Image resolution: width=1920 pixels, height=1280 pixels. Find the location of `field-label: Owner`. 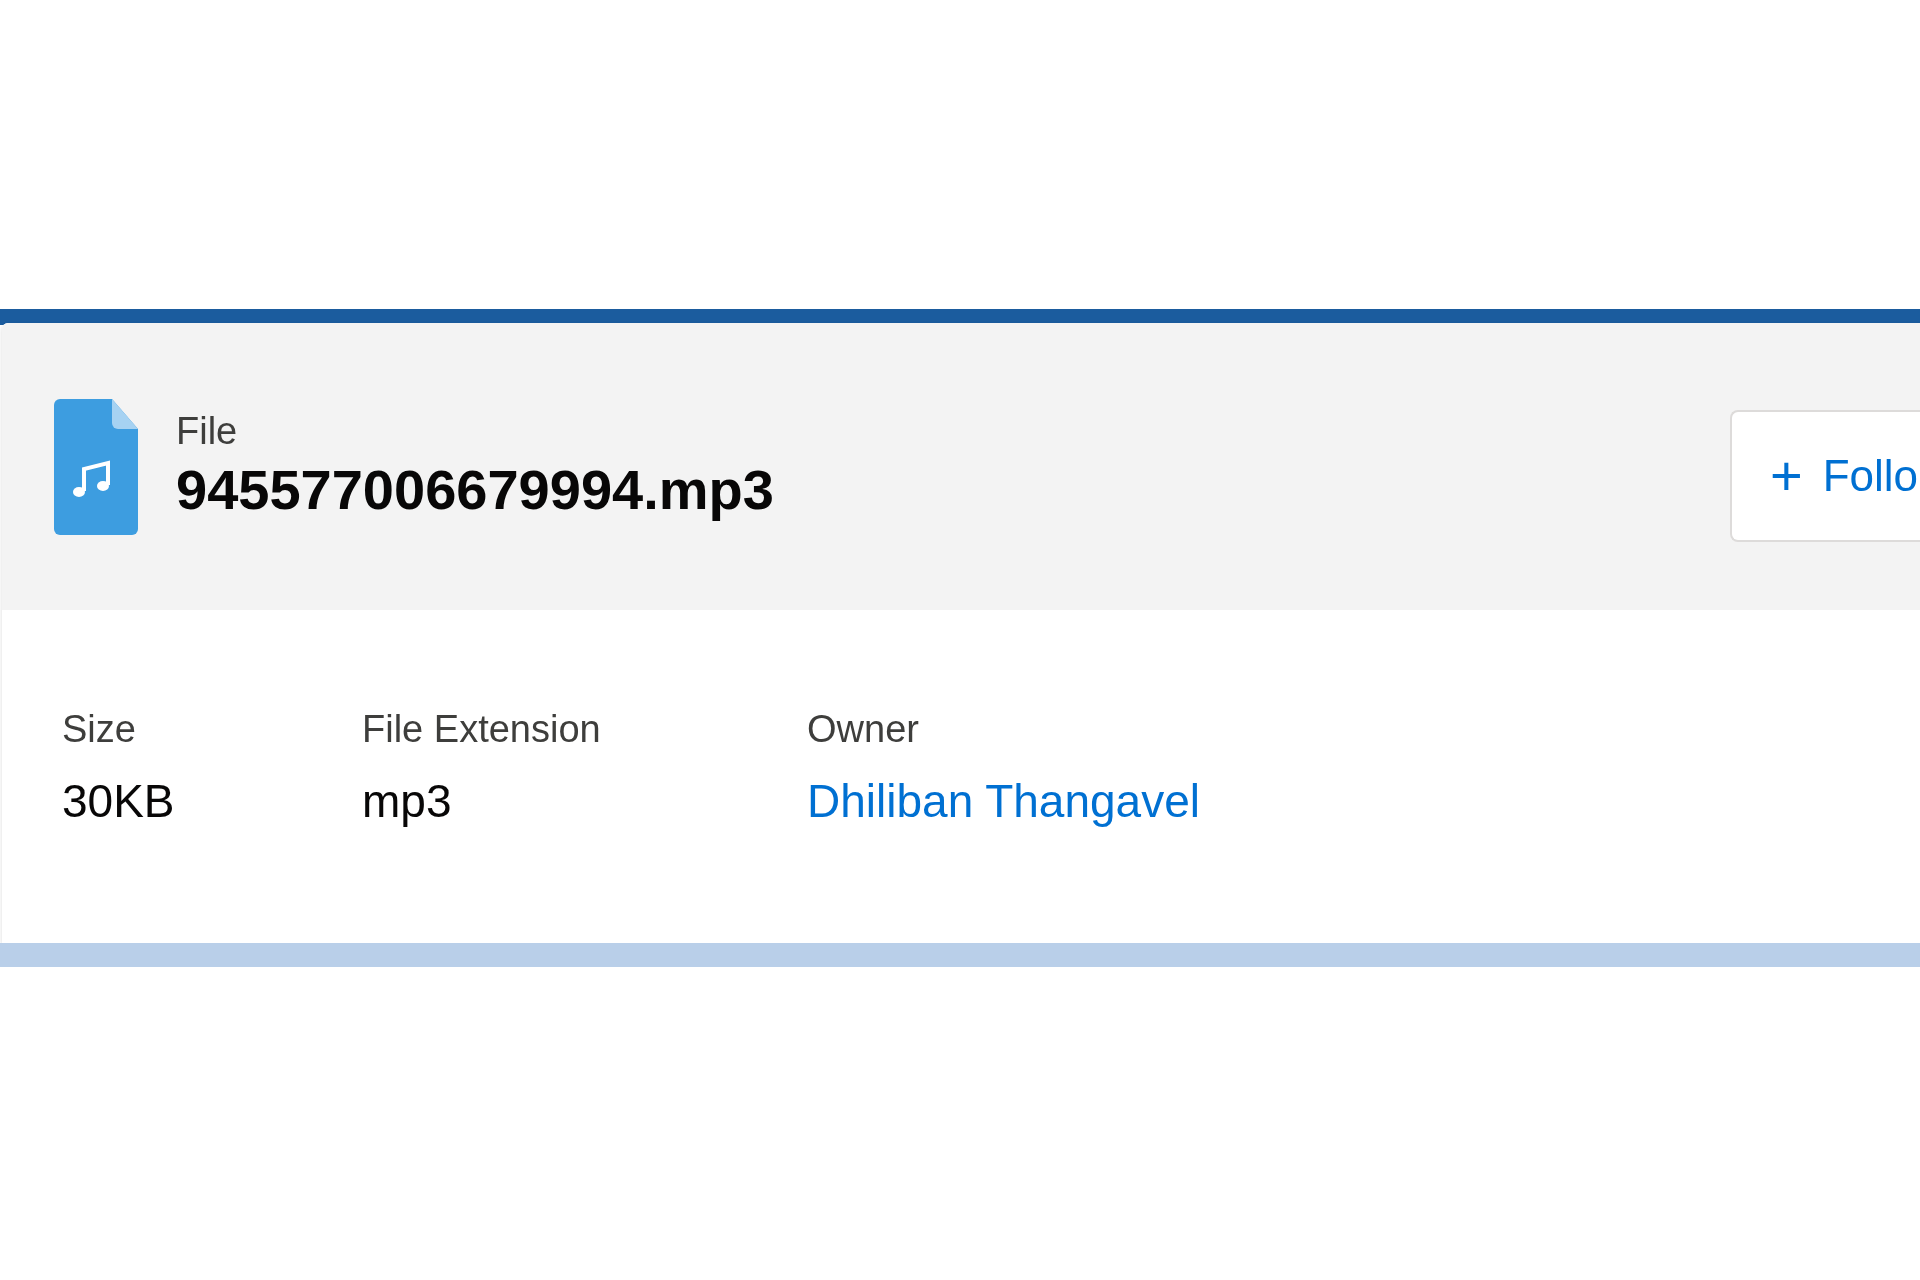

field-label: Owner is located at coordinates (863, 729).